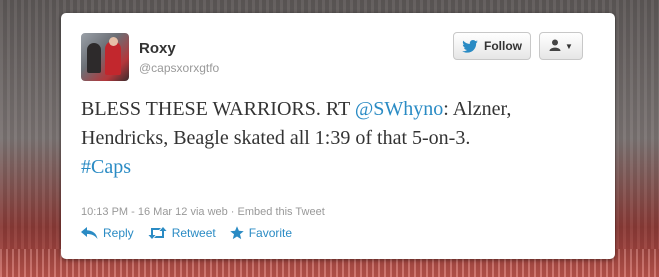 The height and width of the screenshot is (277, 659). What do you see at coordinates (503, 46) in the screenshot?
I see `follow-label: Follow` at bounding box center [503, 46].